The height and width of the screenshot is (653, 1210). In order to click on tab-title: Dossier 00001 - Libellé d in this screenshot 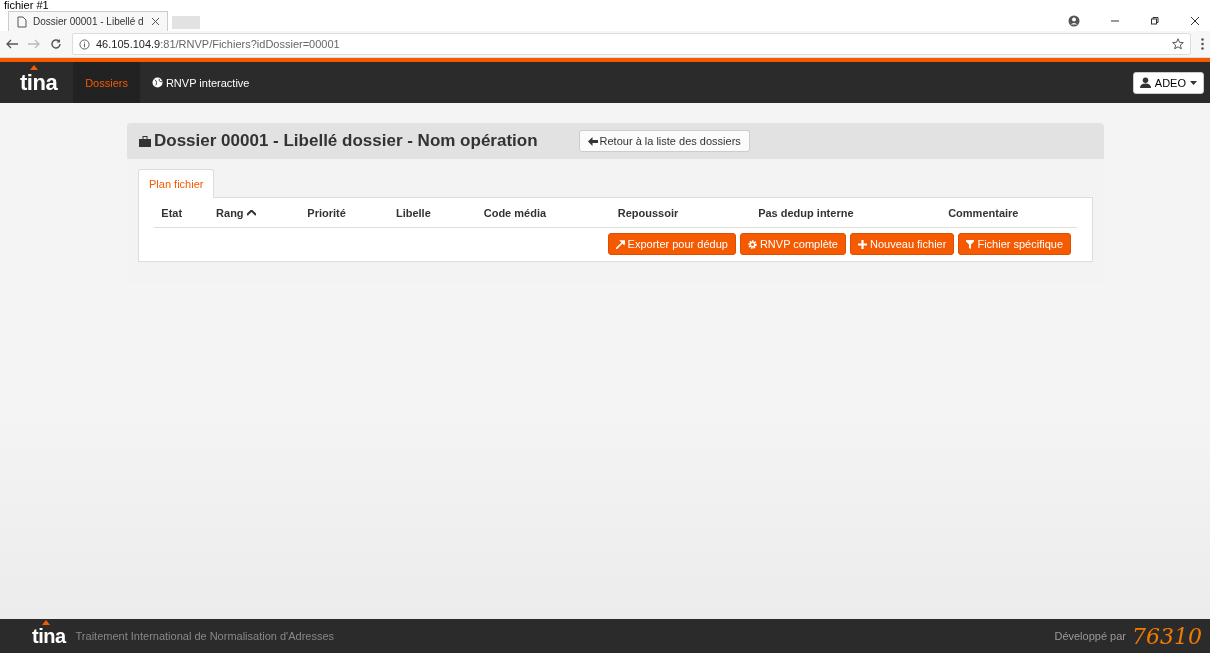, I will do `click(88, 21)`.